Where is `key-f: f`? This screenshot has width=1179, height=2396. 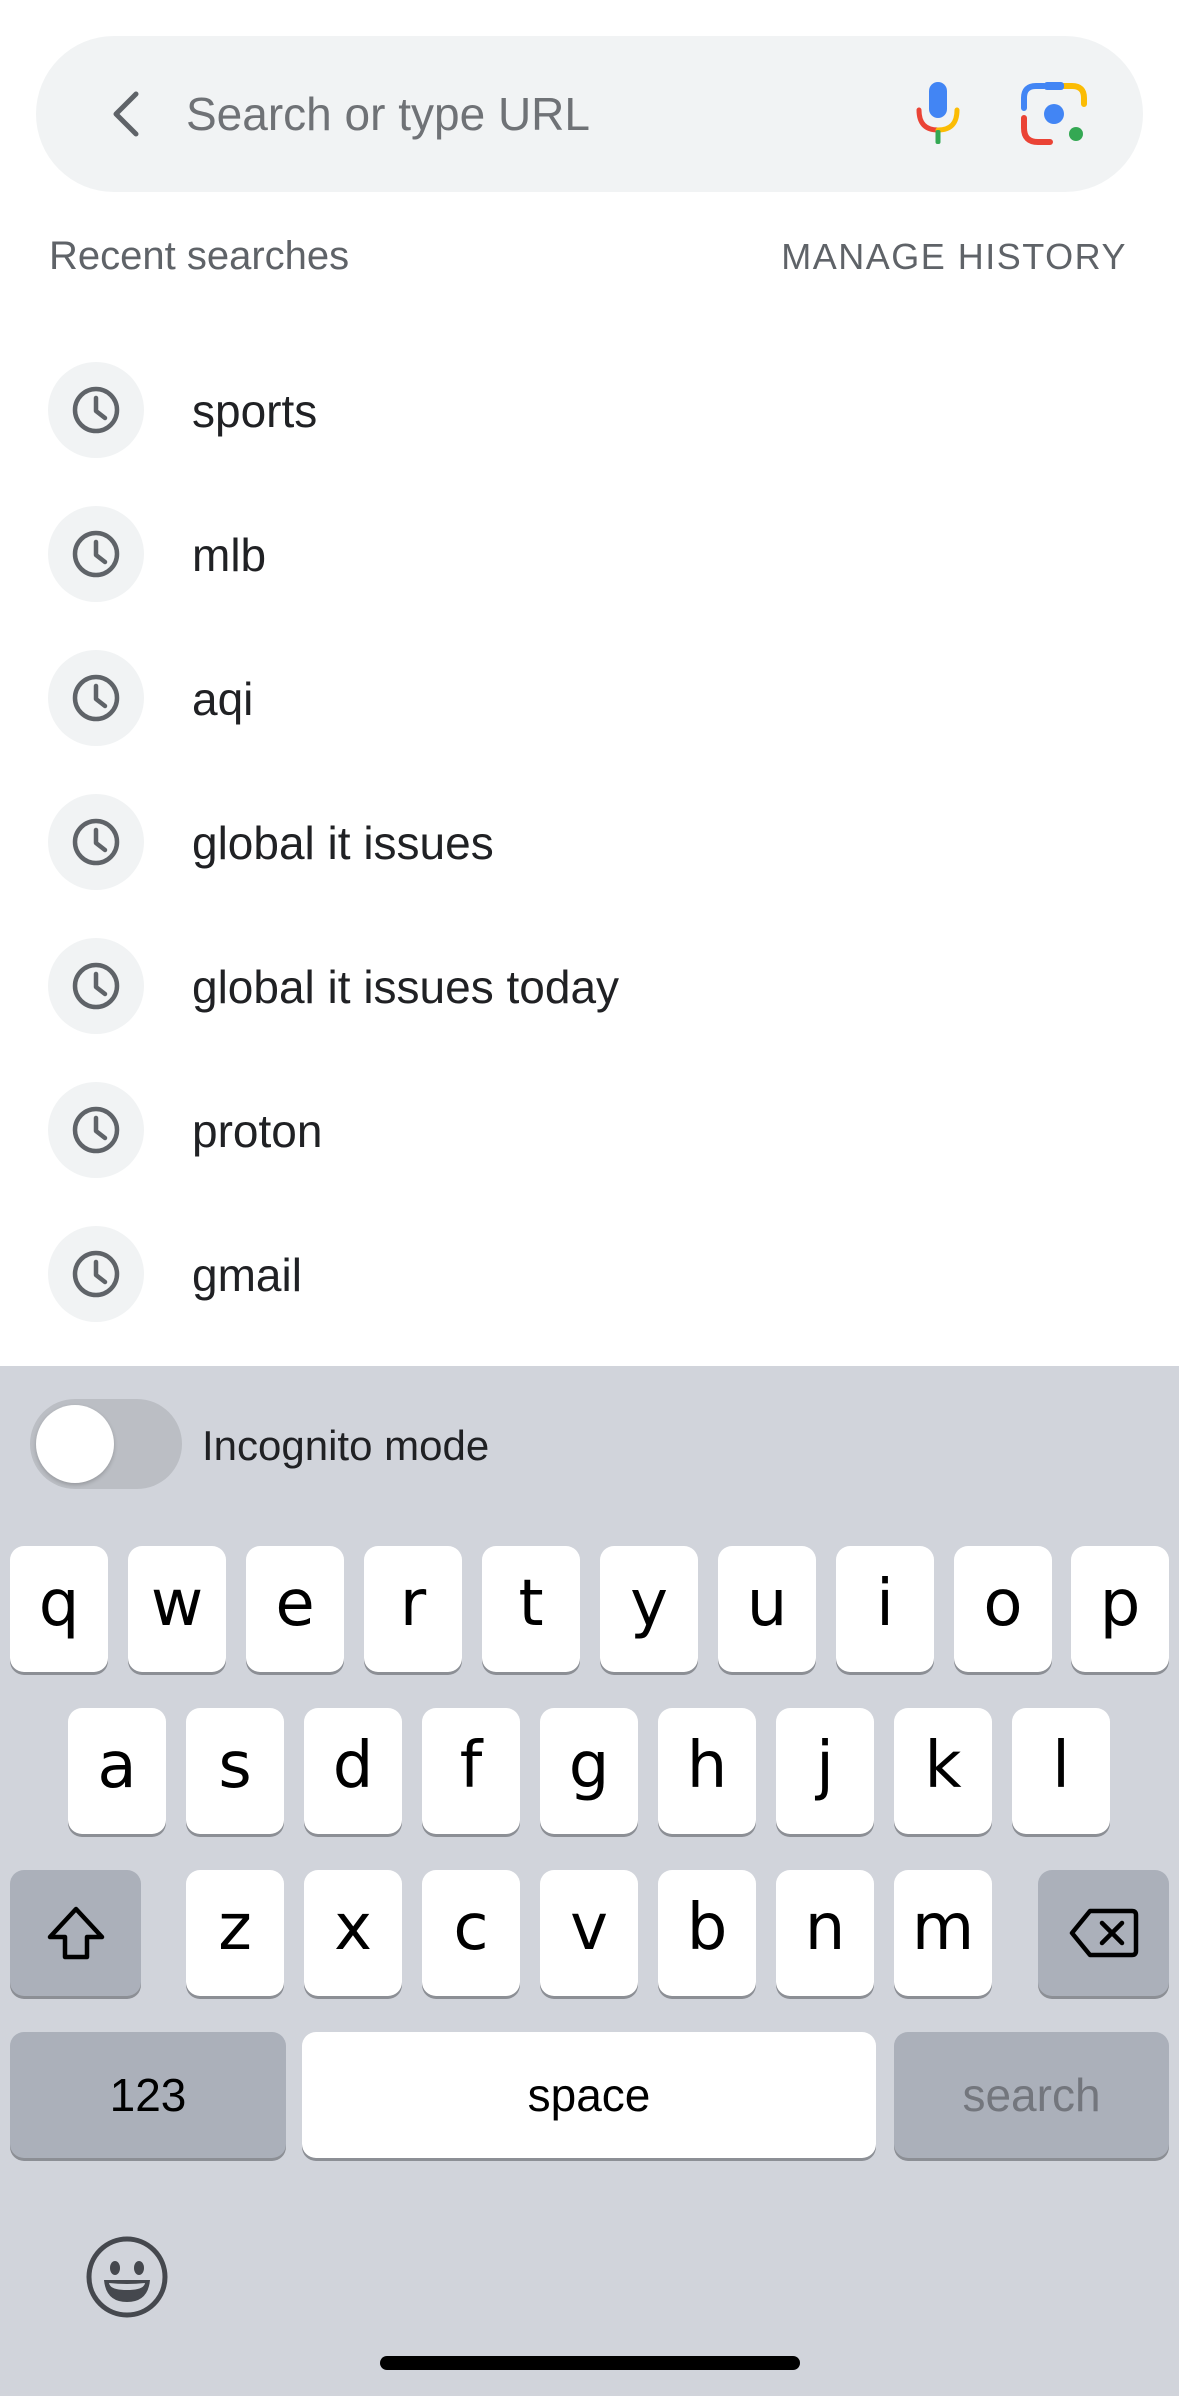 key-f: f is located at coordinates (471, 1771).